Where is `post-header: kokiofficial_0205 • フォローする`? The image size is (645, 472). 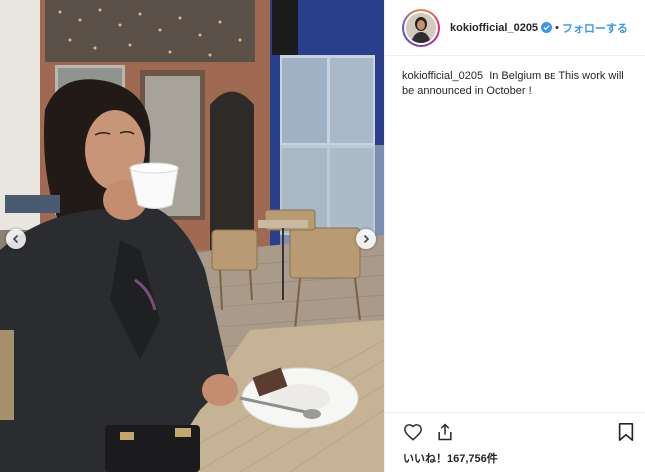
post-header: kokiofficial_0205 • フォローする is located at coordinates (515, 28).